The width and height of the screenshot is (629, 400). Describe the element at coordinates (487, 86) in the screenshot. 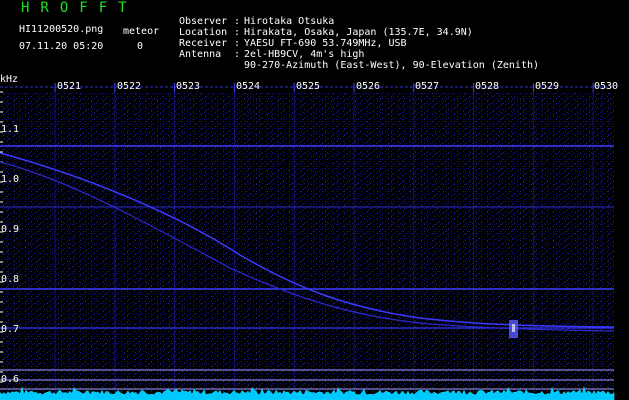

I see `x-tick-label: 0528` at that location.